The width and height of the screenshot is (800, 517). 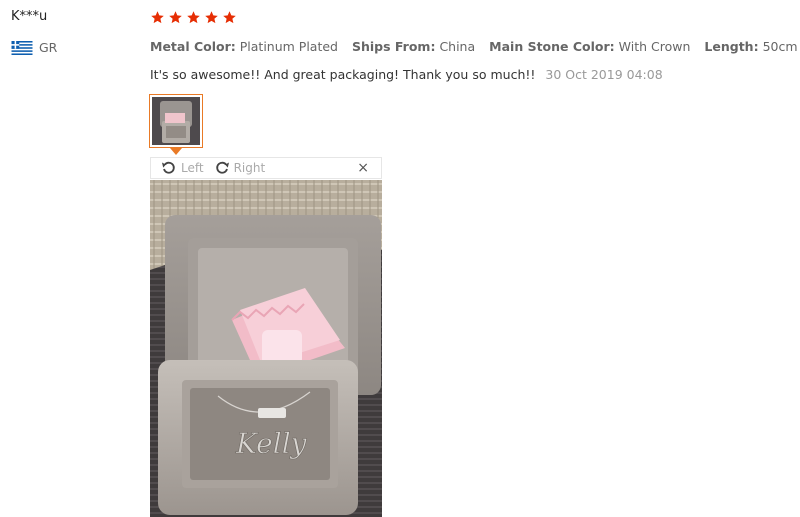 What do you see at coordinates (751, 46) in the screenshot?
I see `attr-length: Length: 50cm` at bounding box center [751, 46].